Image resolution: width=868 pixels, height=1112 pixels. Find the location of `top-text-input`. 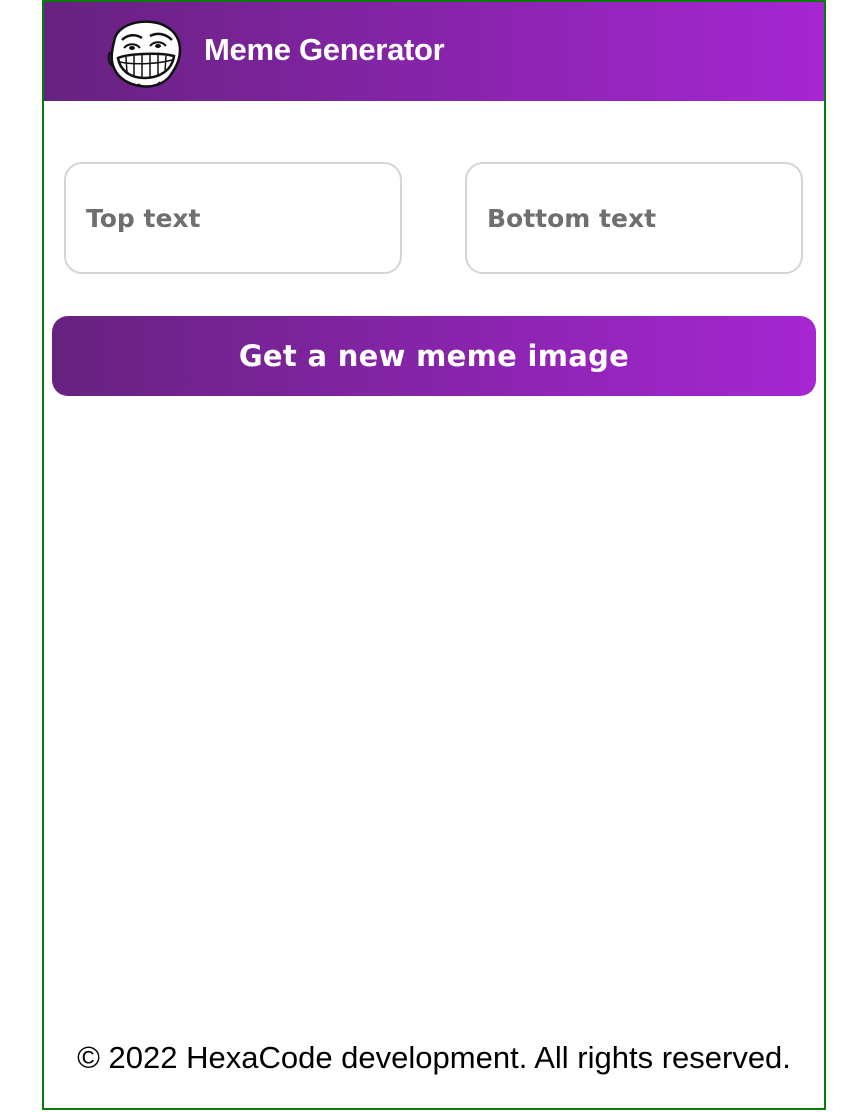

top-text-input is located at coordinates (233, 218).